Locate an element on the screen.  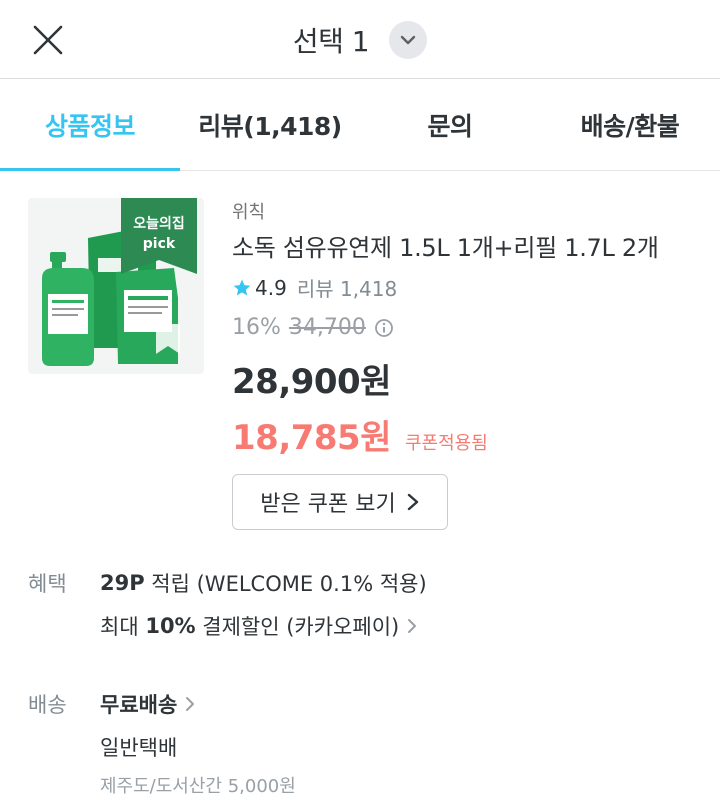
sale-price: 28,900원 is located at coordinates (311, 382).